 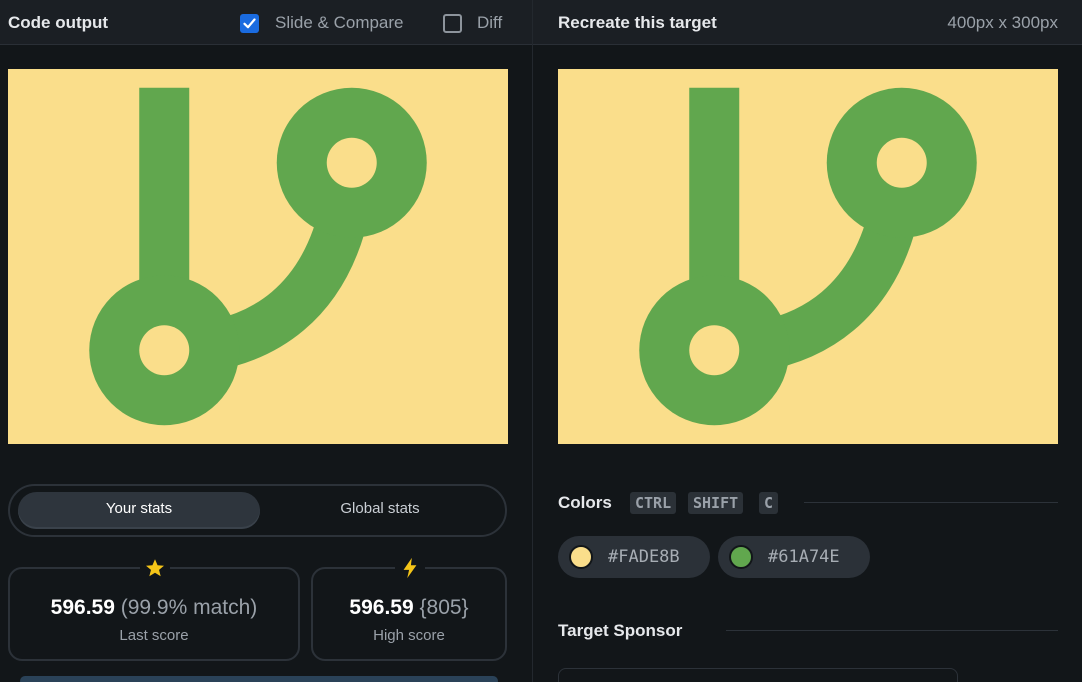 I want to click on sponsor-box, so click(x=758, y=675).